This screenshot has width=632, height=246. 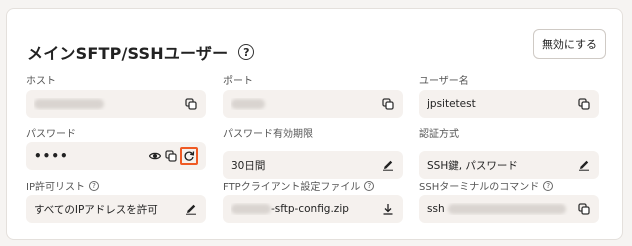 I want to click on ip-allowlist-label-text: IP許可リスト, so click(x=55, y=187).